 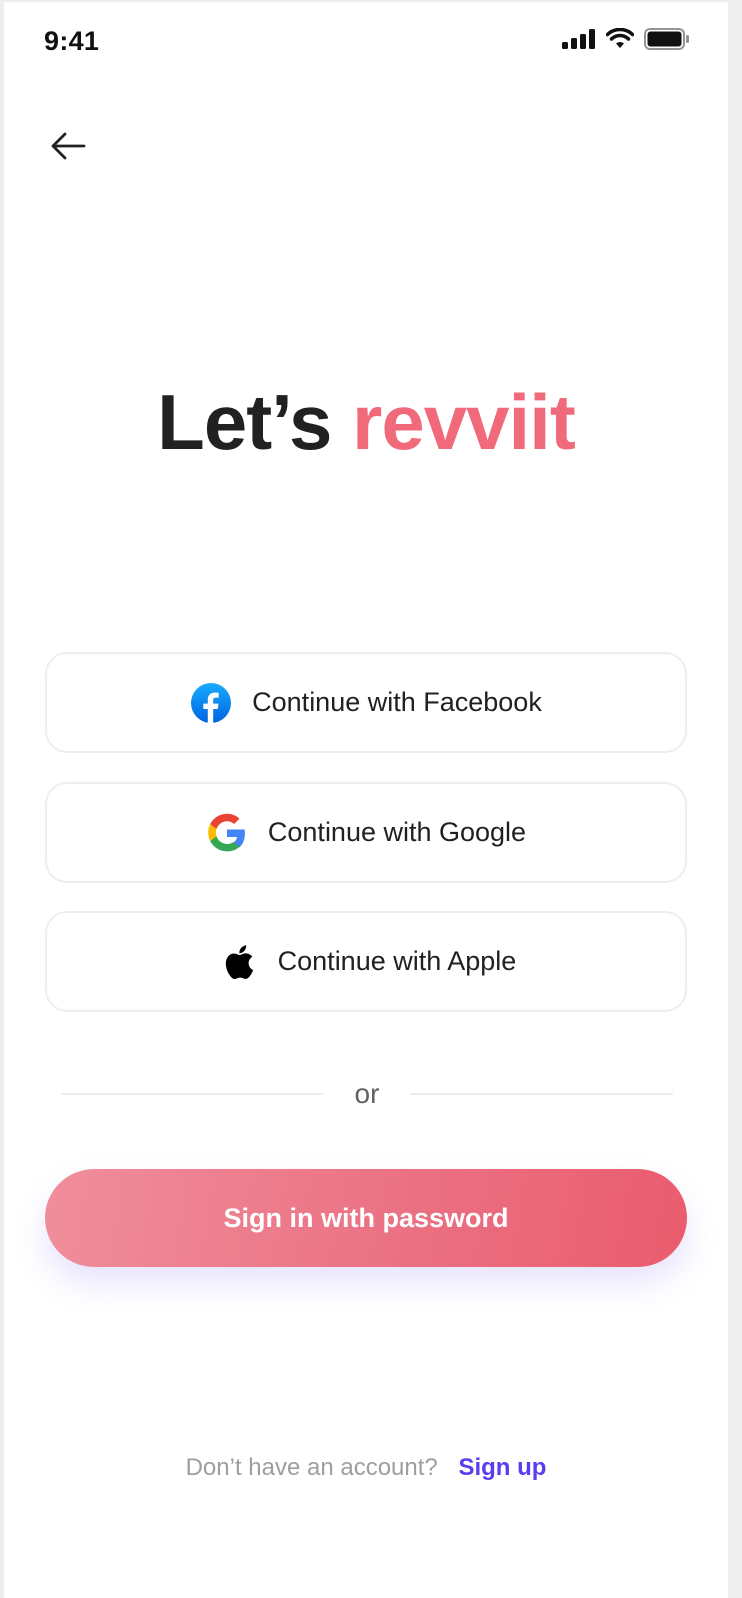 What do you see at coordinates (397, 702) in the screenshot?
I see `facebook-button-label: Continue with Facebook` at bounding box center [397, 702].